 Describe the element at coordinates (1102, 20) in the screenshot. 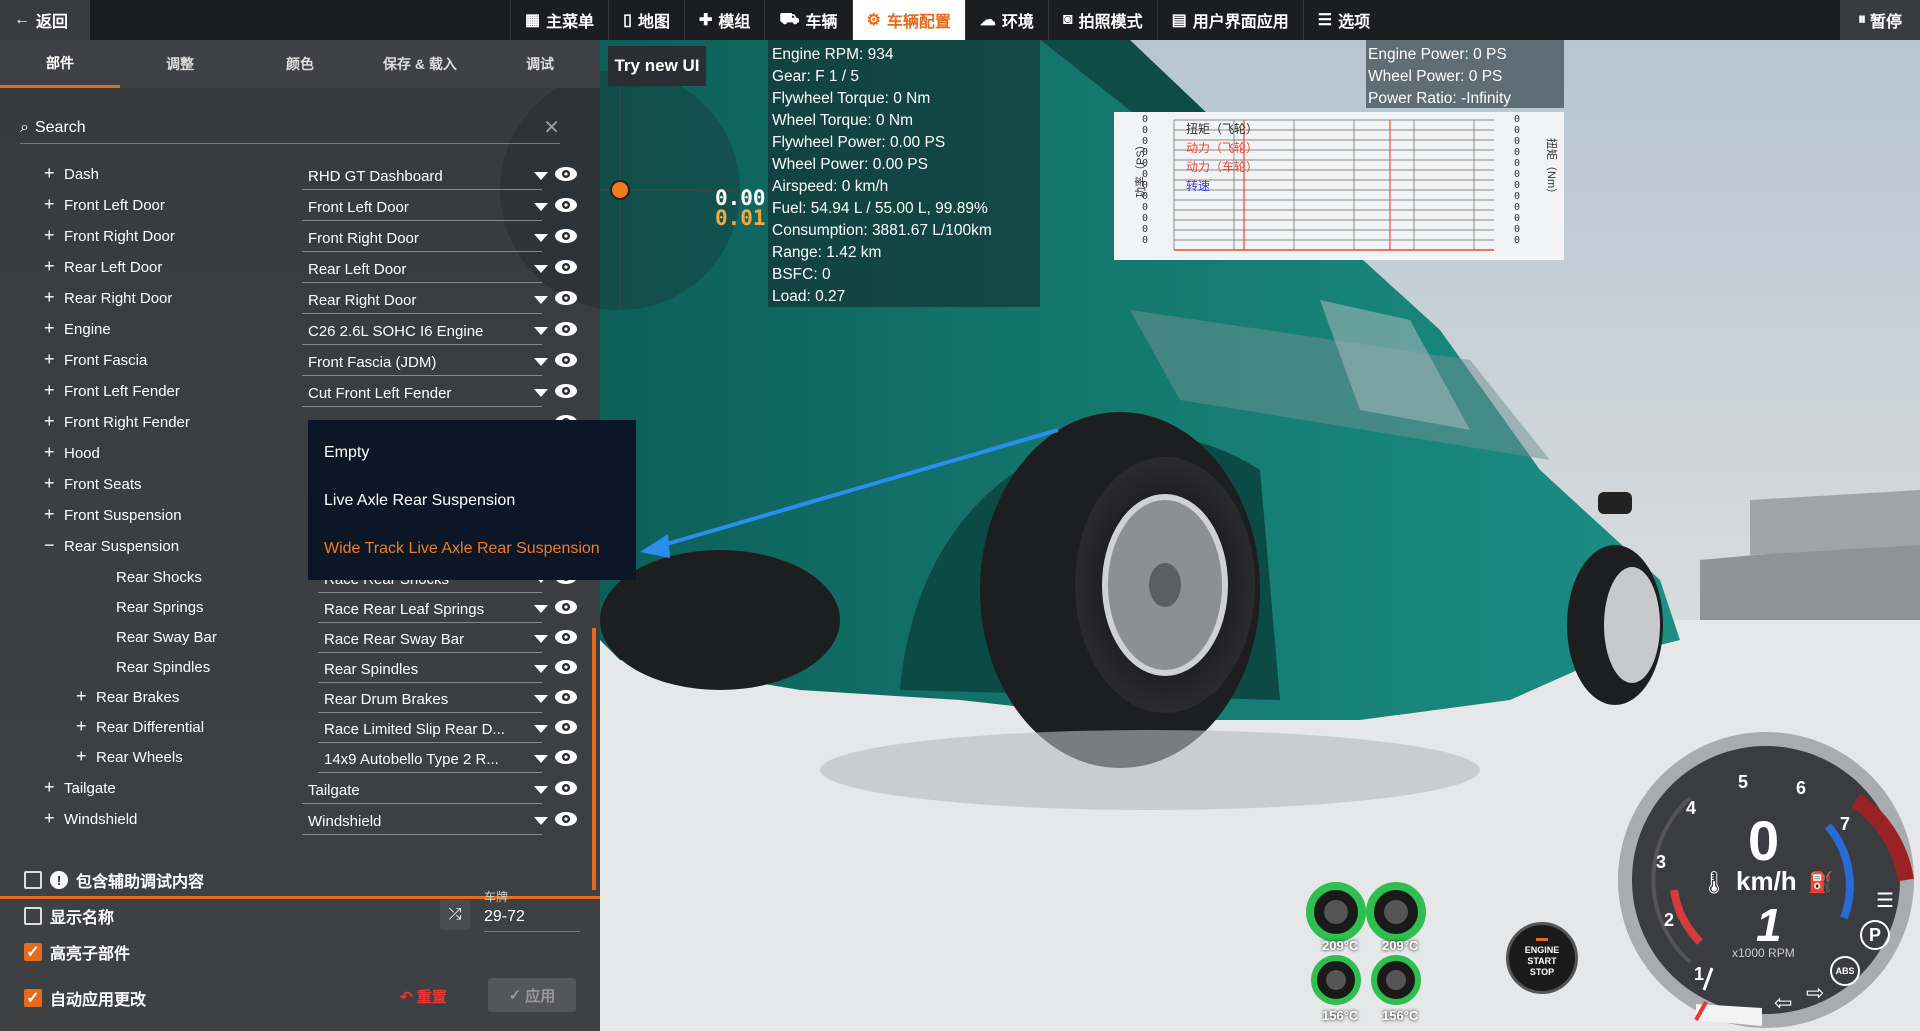

I see `menu-photo-mode: ◙ 拍照模式` at that location.